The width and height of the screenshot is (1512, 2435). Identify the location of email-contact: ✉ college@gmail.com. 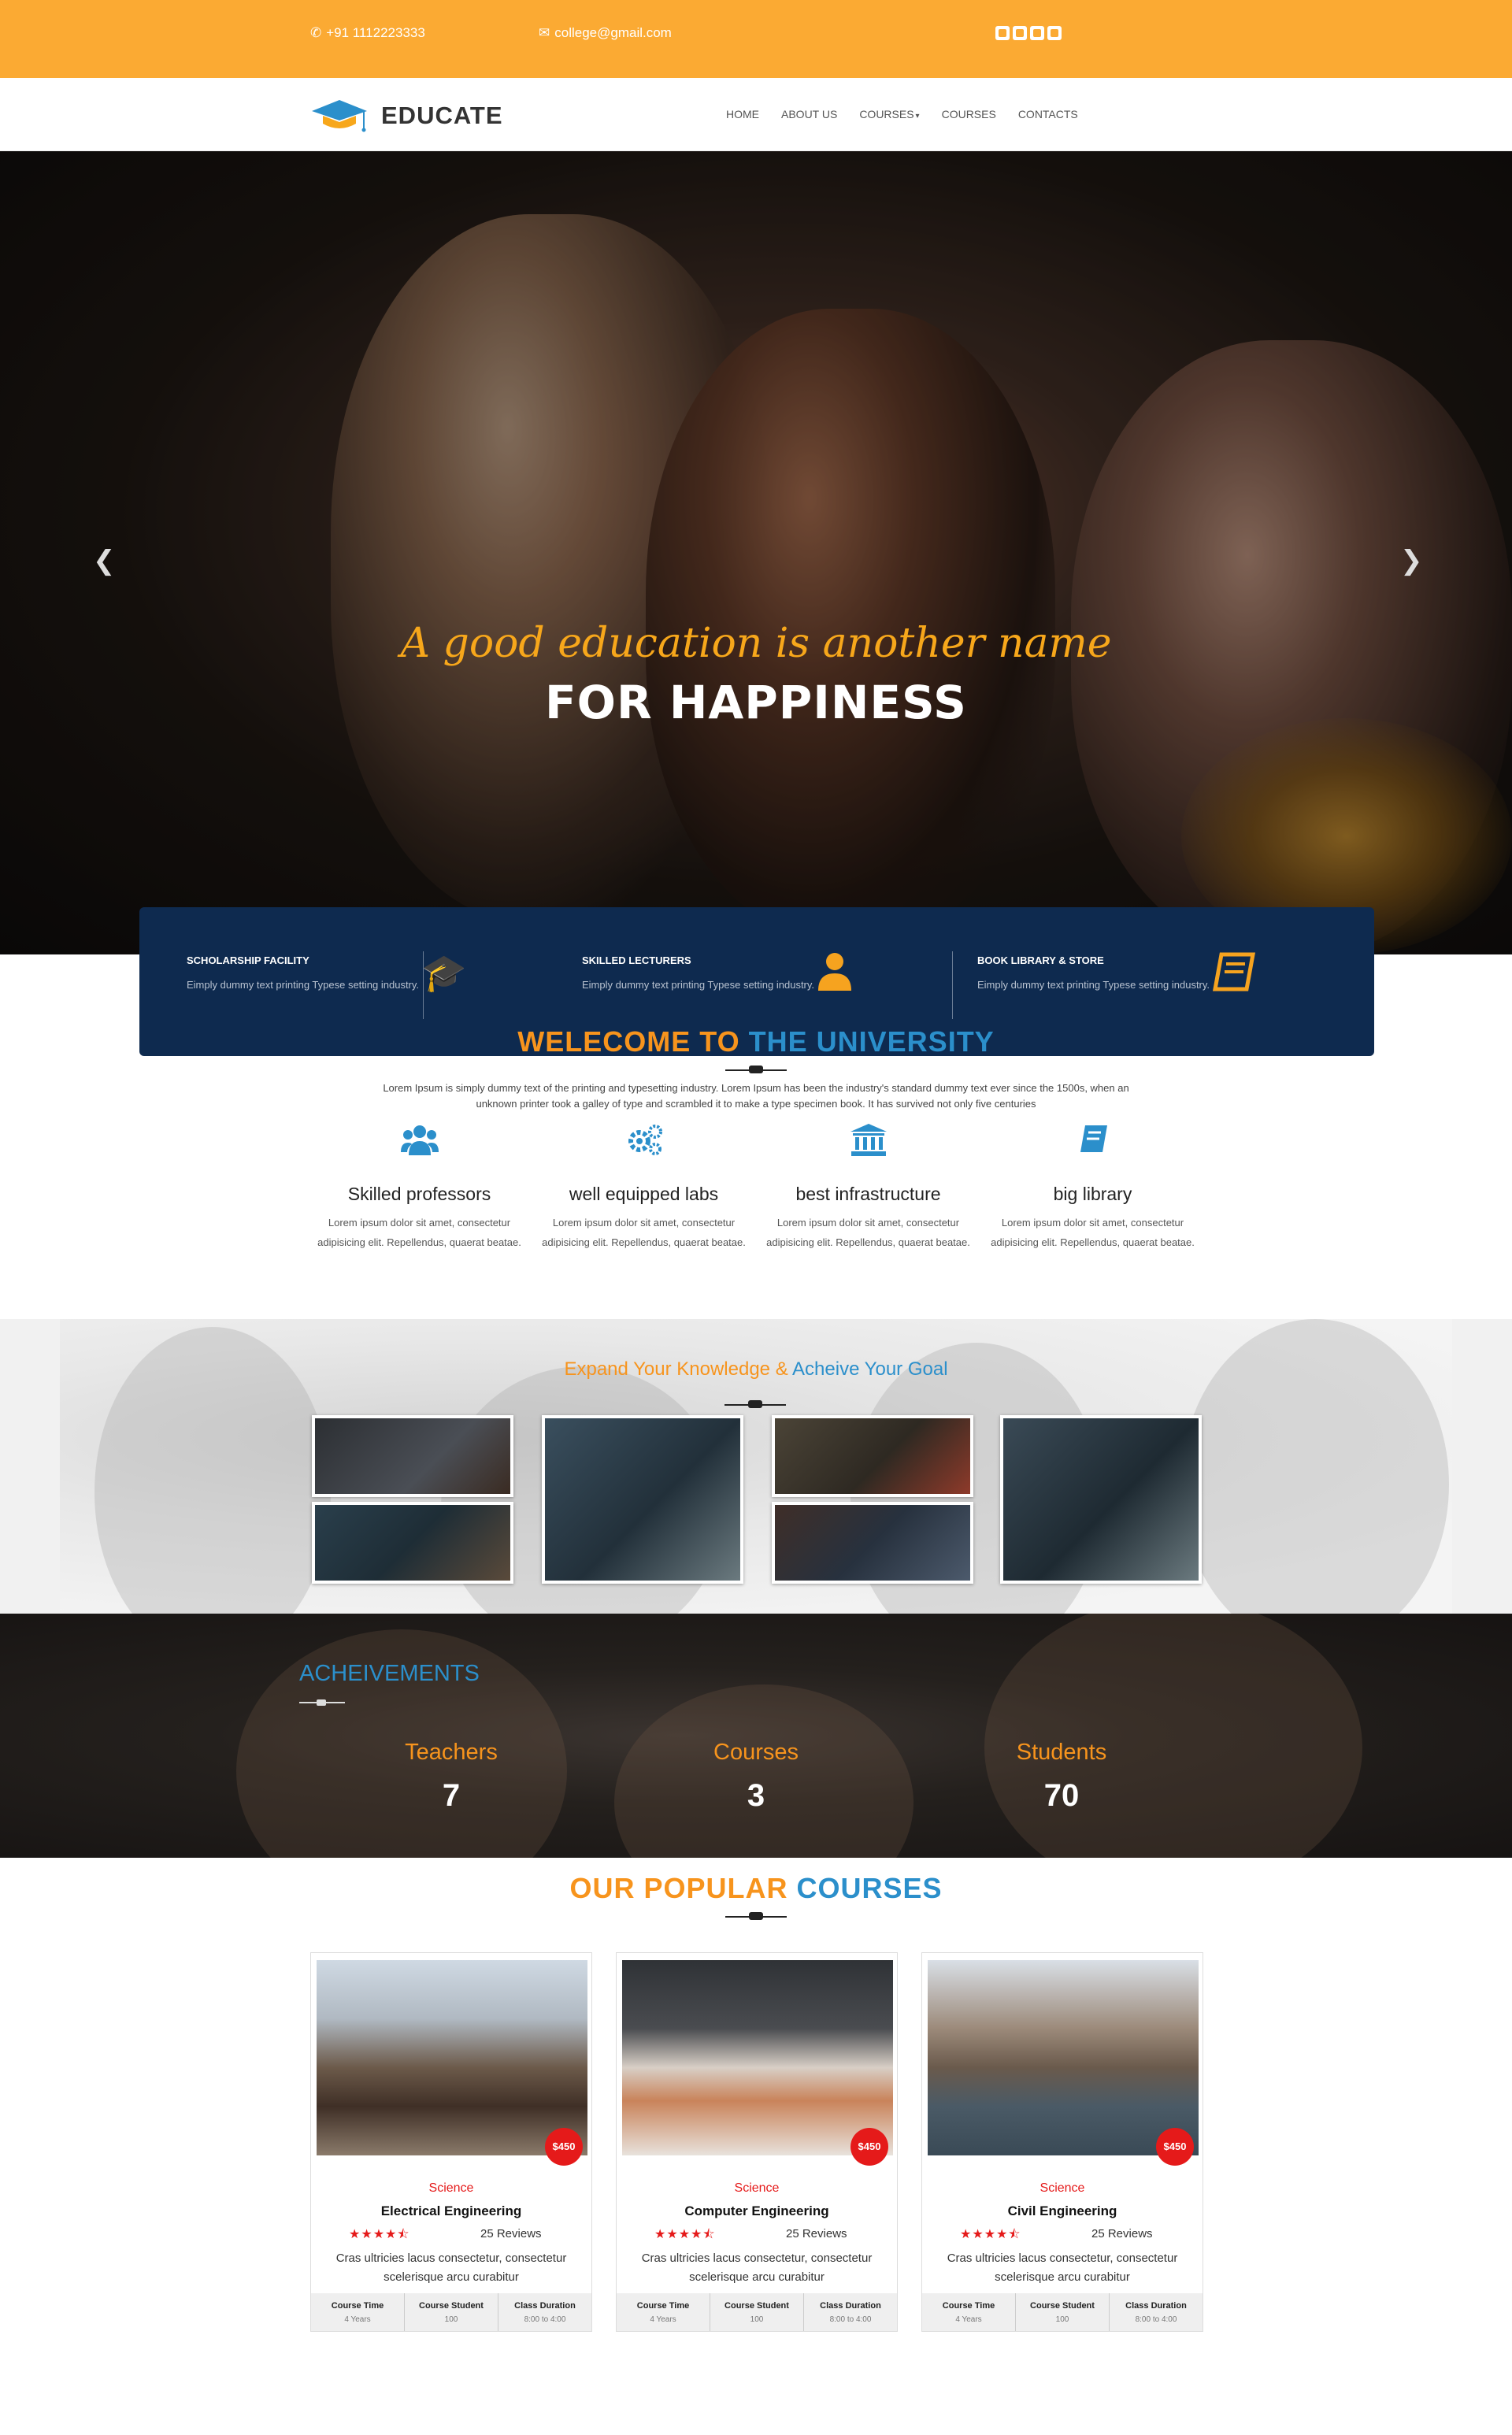
(605, 33).